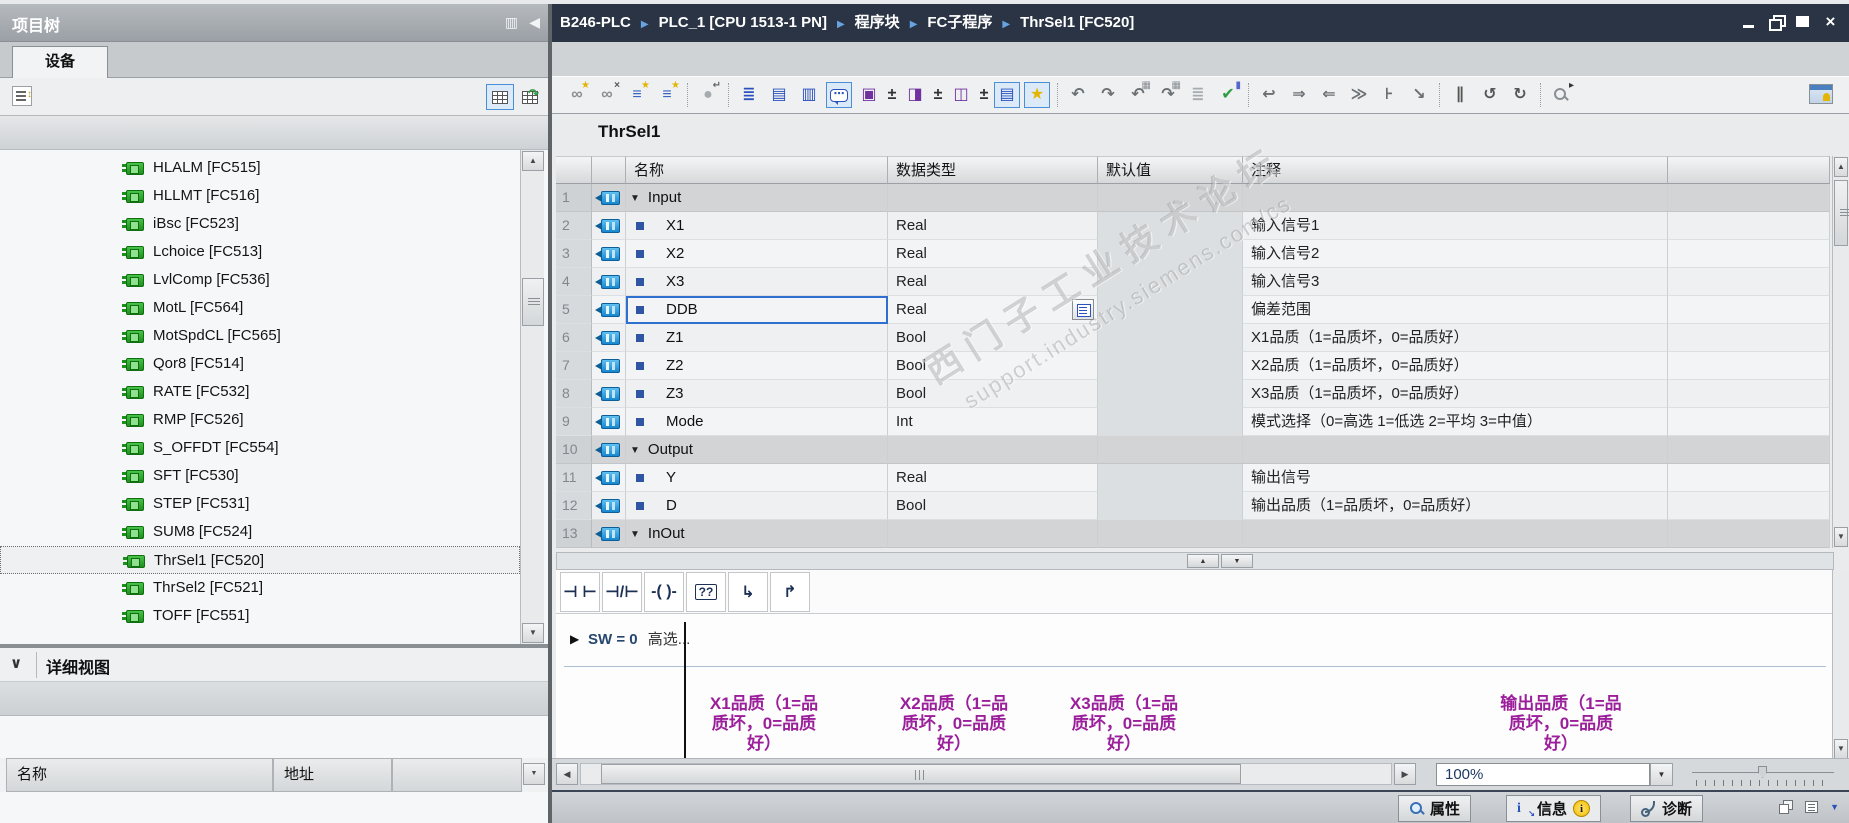 This screenshot has width=1849, height=823. What do you see at coordinates (993, 366) in the screenshot?
I see `cell-type: Bool` at bounding box center [993, 366].